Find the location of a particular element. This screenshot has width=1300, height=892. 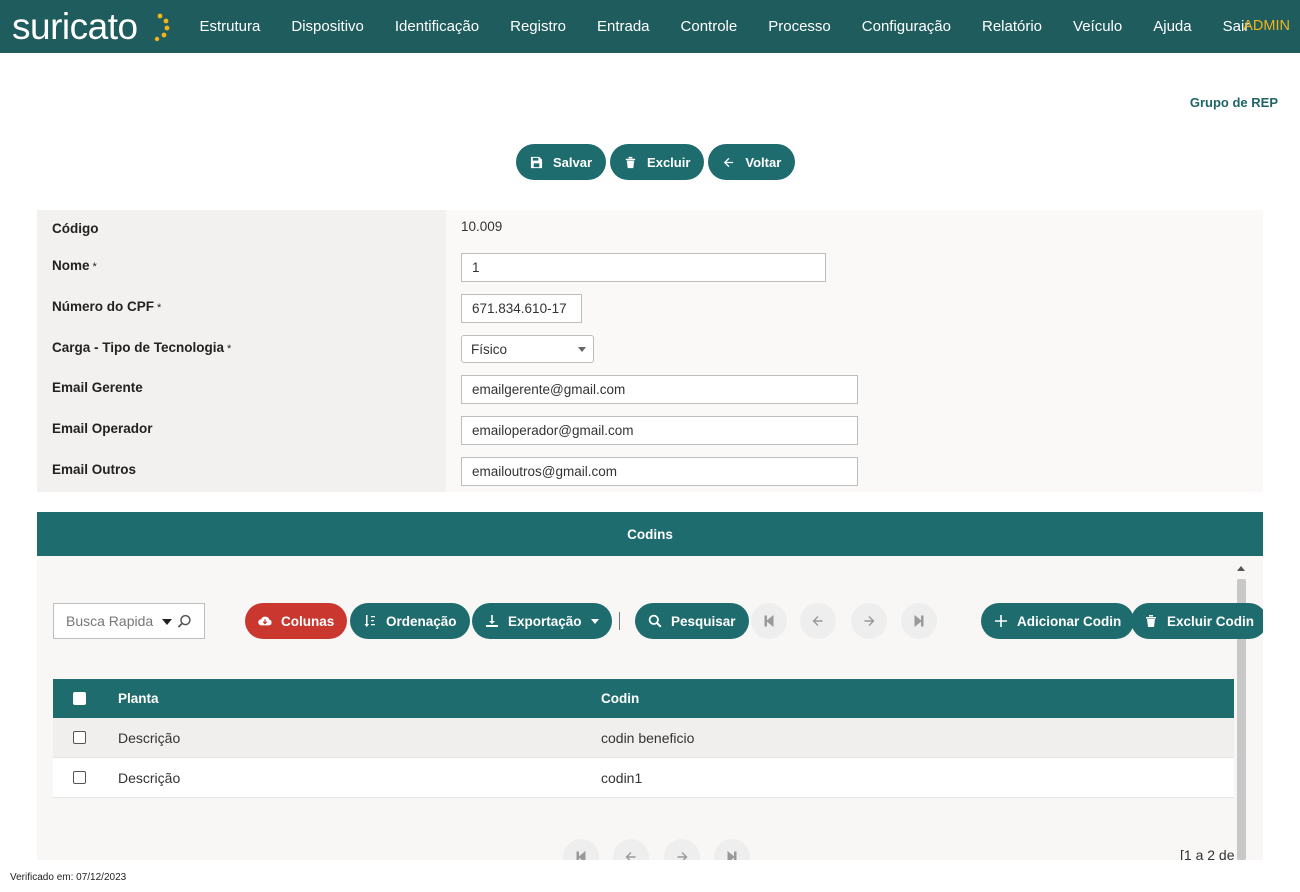

codigo-label-text: Código is located at coordinates (75, 228).